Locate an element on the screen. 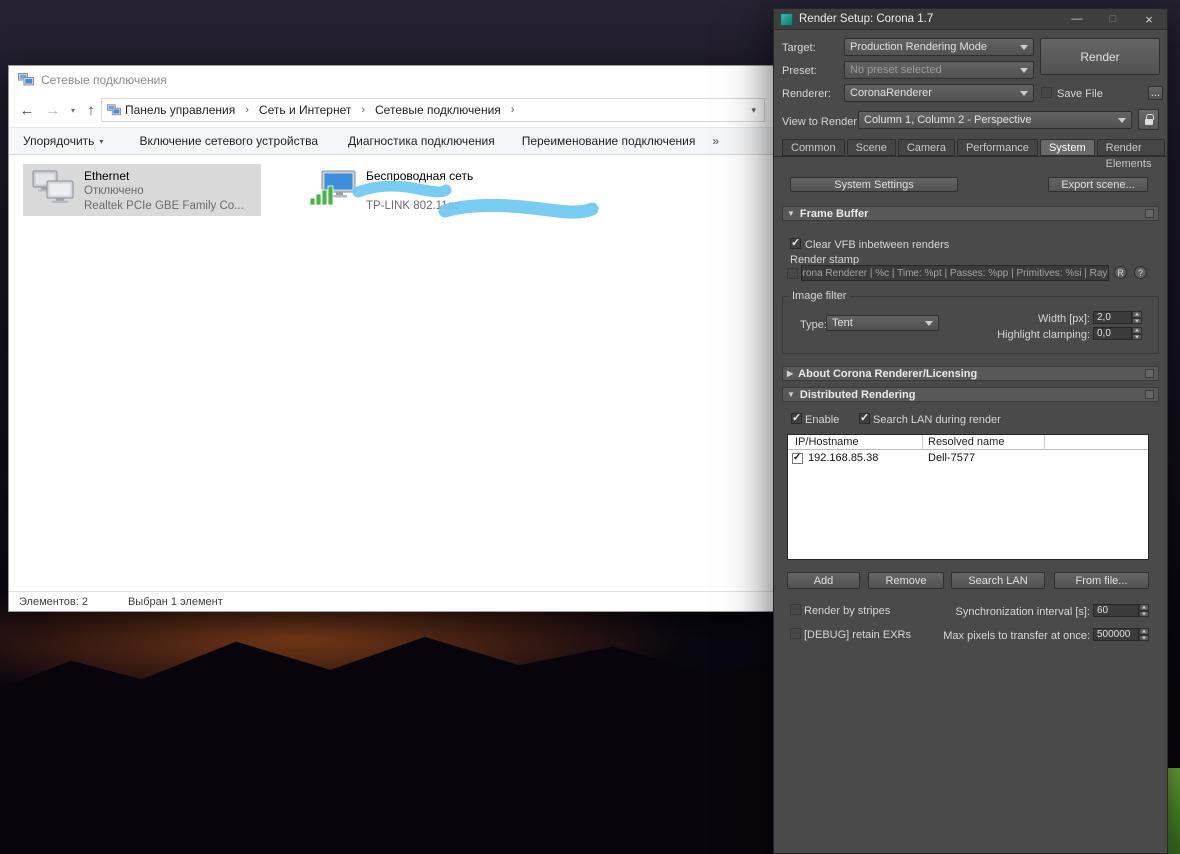  rename-connection-button: Переименование подключения is located at coordinates (609, 141).